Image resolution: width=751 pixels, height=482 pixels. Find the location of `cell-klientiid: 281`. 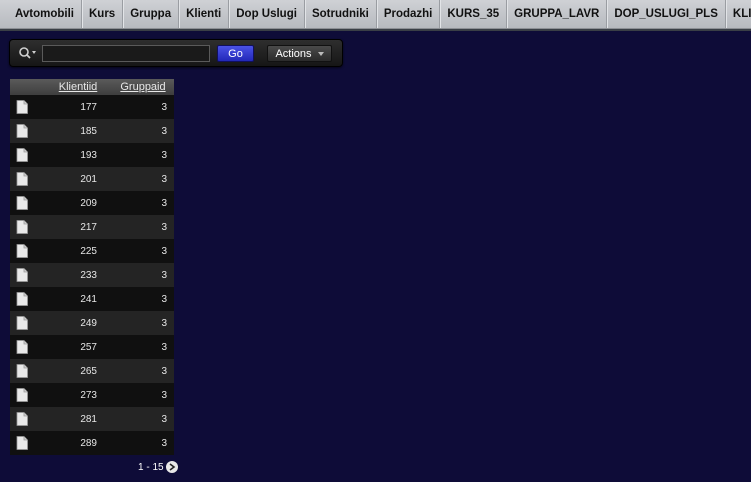

cell-klientiid: 281 is located at coordinates (88, 419).